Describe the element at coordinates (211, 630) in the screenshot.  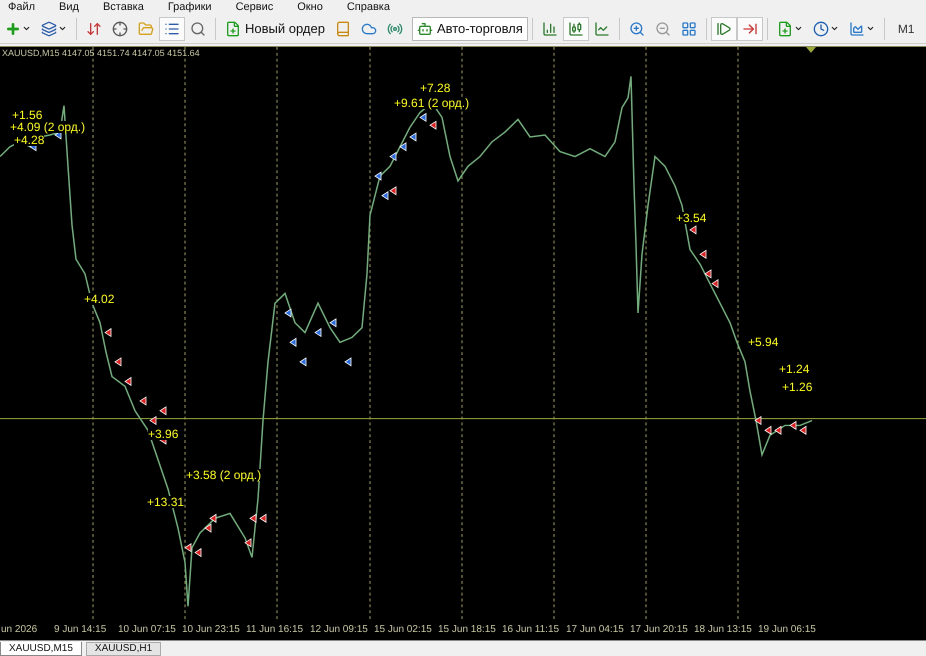
I see `time-axis-label: 10 Jun 23:15` at that location.